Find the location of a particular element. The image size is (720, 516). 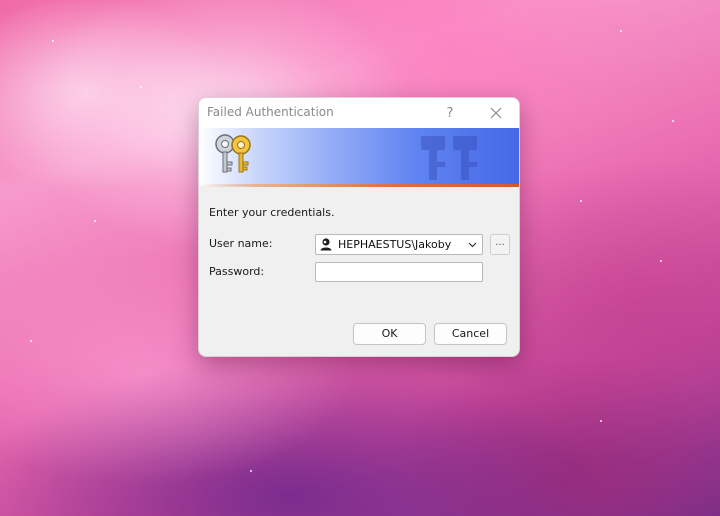

password-label: Password: is located at coordinates (237, 271).